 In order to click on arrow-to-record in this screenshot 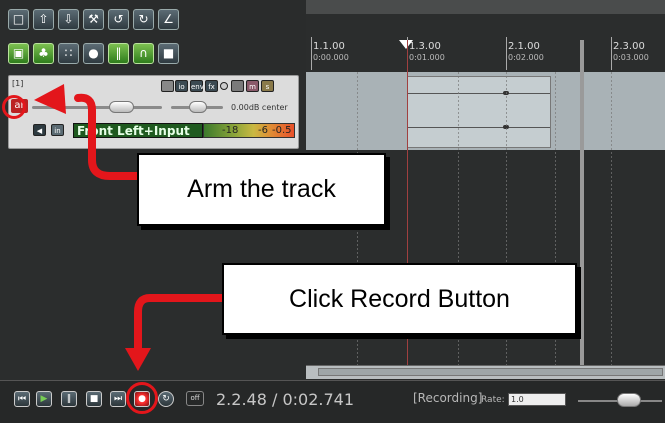, I will do `click(180, 325)`.